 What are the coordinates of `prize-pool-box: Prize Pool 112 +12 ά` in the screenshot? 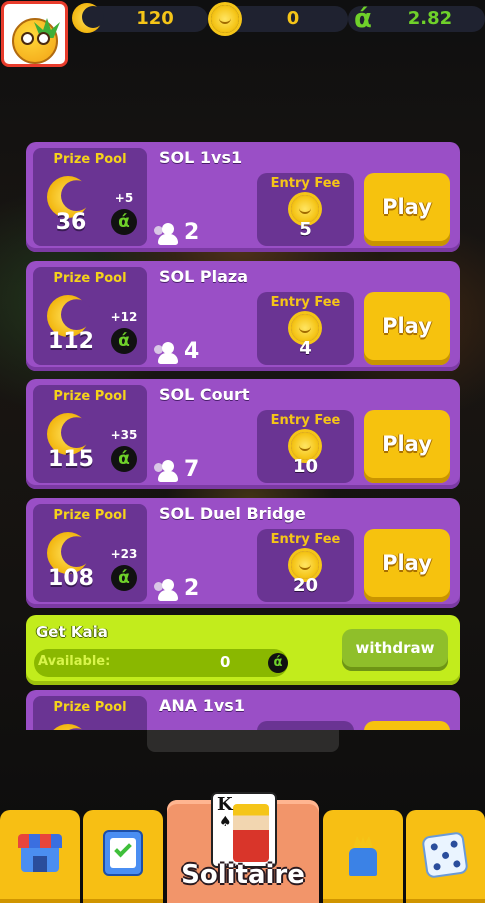 It's located at (90, 316).